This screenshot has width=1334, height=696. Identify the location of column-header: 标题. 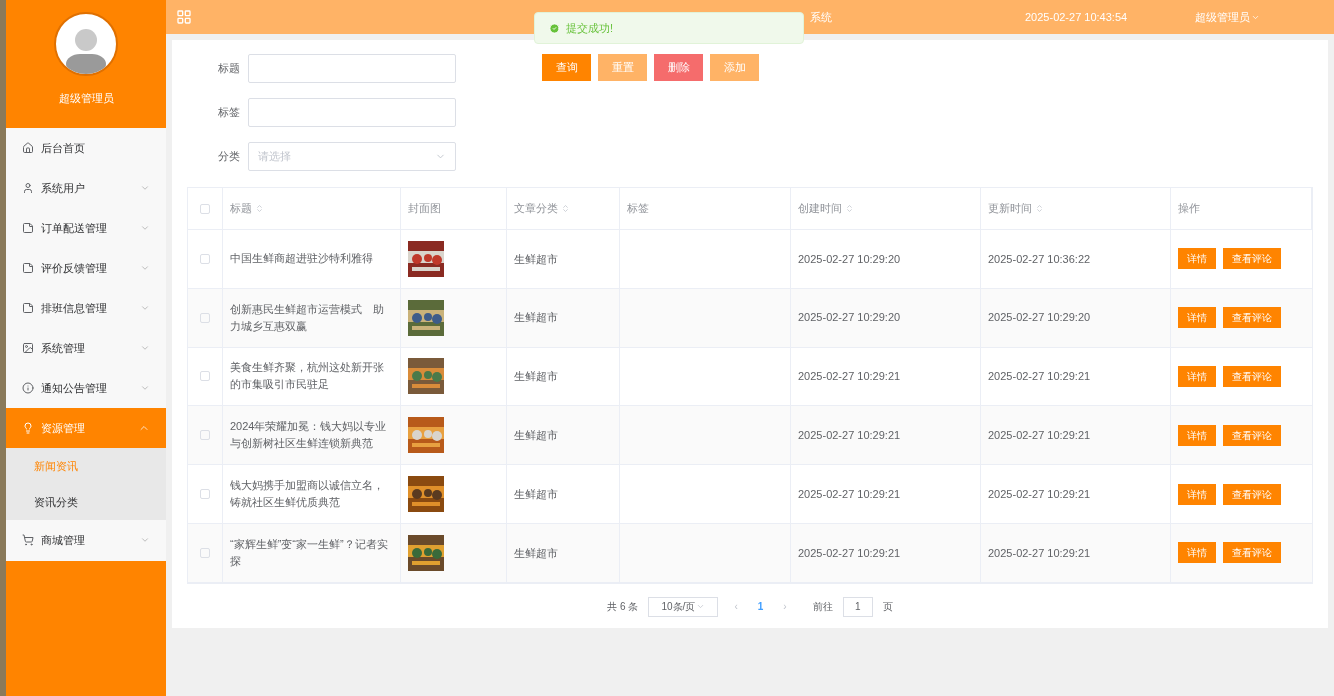
(247, 208).